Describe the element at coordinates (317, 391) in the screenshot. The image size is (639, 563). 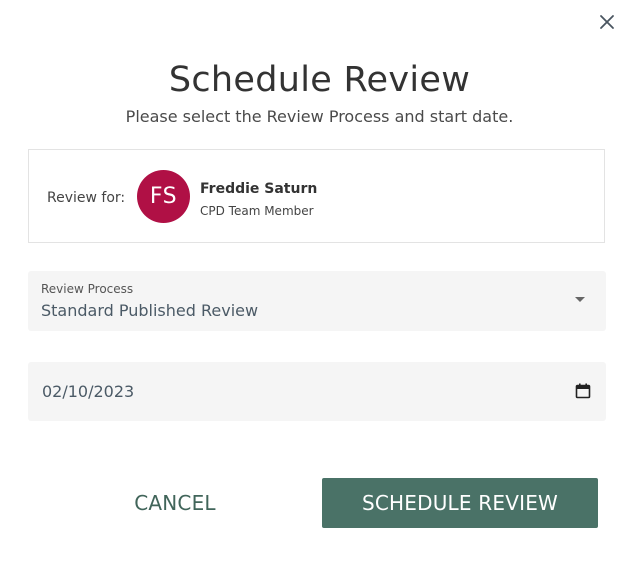
I see `start-date-field: 02/10/2023` at that location.